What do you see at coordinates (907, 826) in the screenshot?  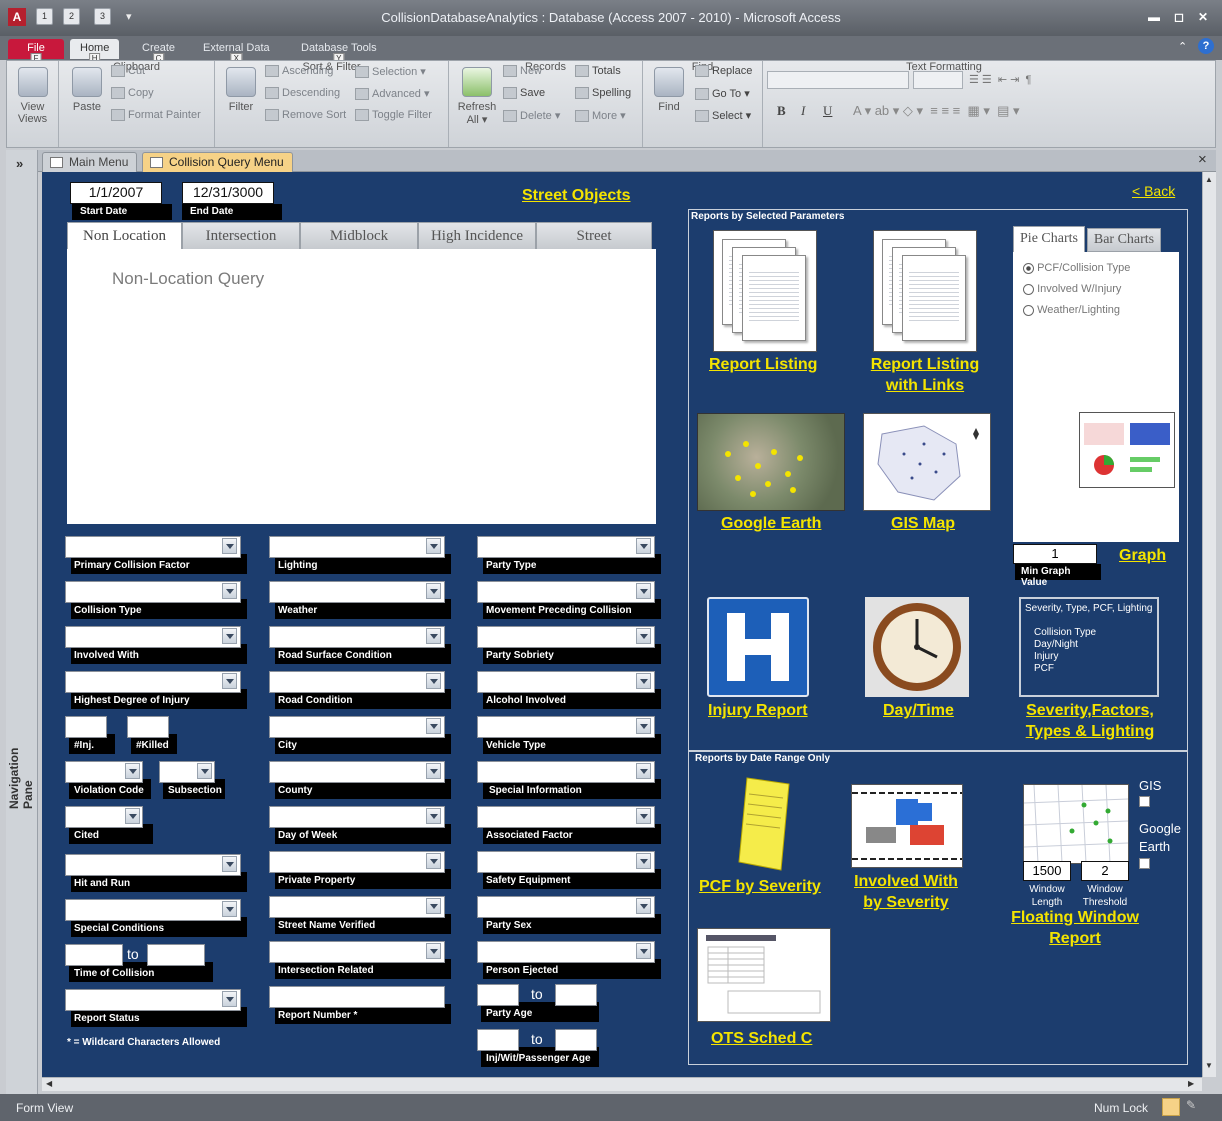 I see `involved-severity-thumbnail` at bounding box center [907, 826].